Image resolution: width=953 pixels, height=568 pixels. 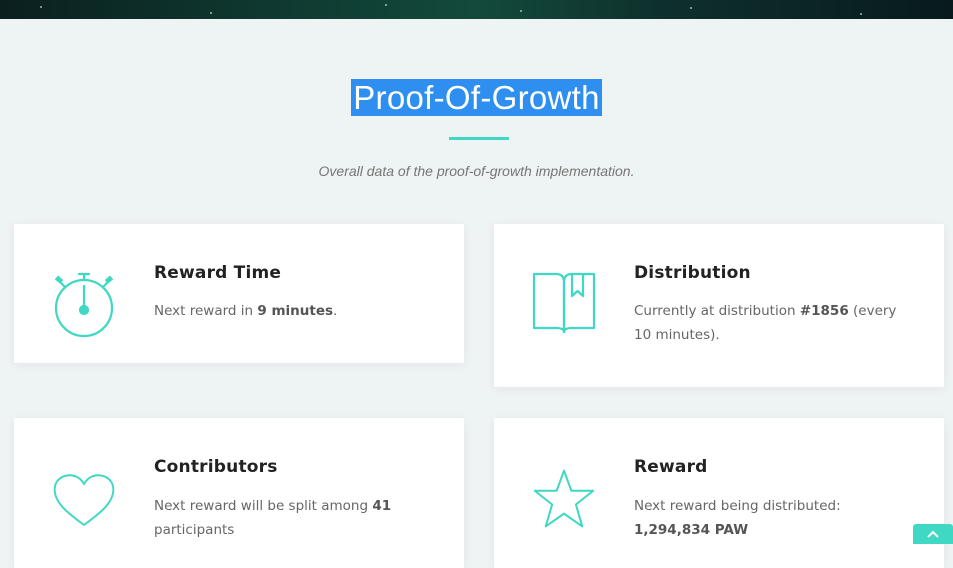 What do you see at coordinates (295, 311) in the screenshot?
I see `reward-time-value: 9 minutes` at bounding box center [295, 311].